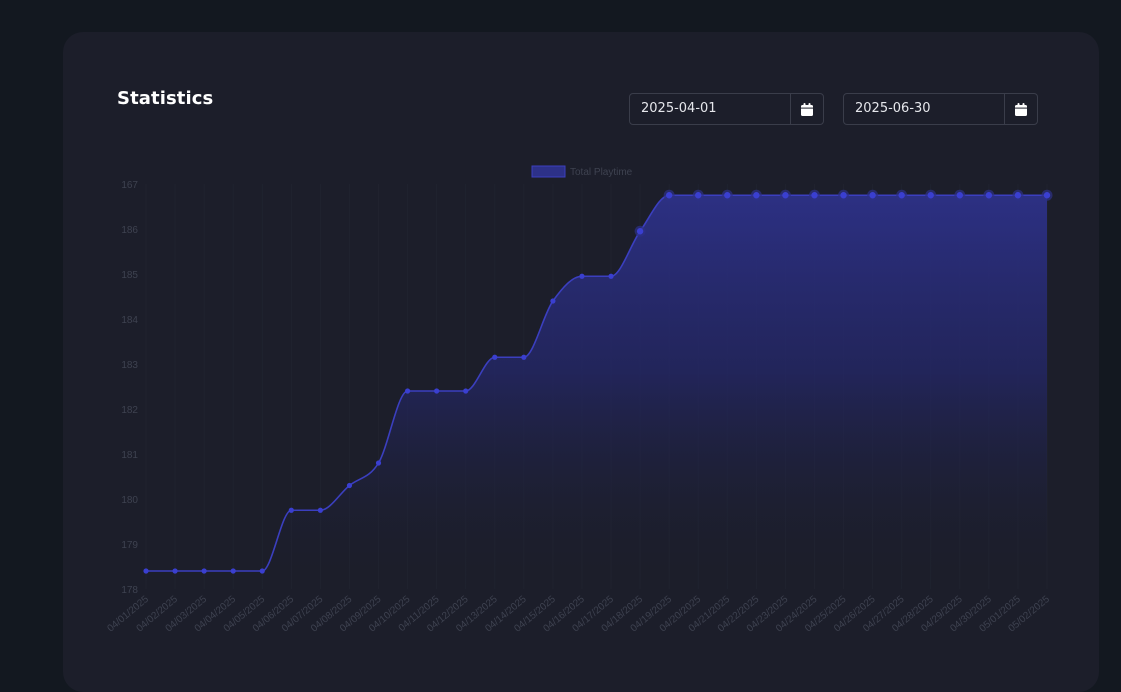 This screenshot has width=1121, height=692. What do you see at coordinates (129, 500) in the screenshot?
I see `y-tick-label: 180` at bounding box center [129, 500].